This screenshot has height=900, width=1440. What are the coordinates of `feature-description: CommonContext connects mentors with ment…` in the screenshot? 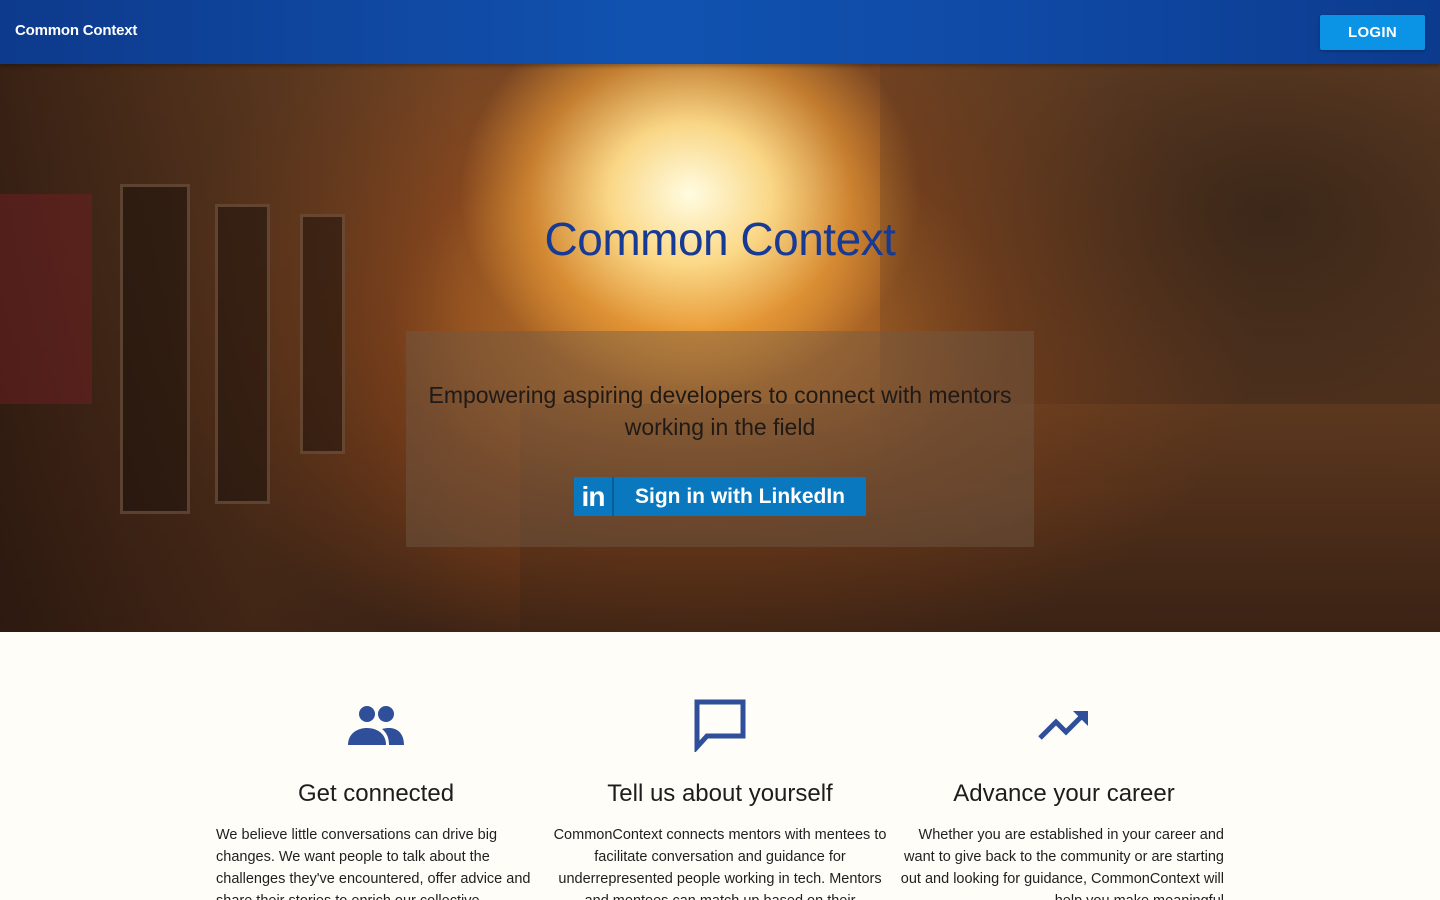 It's located at (720, 863).